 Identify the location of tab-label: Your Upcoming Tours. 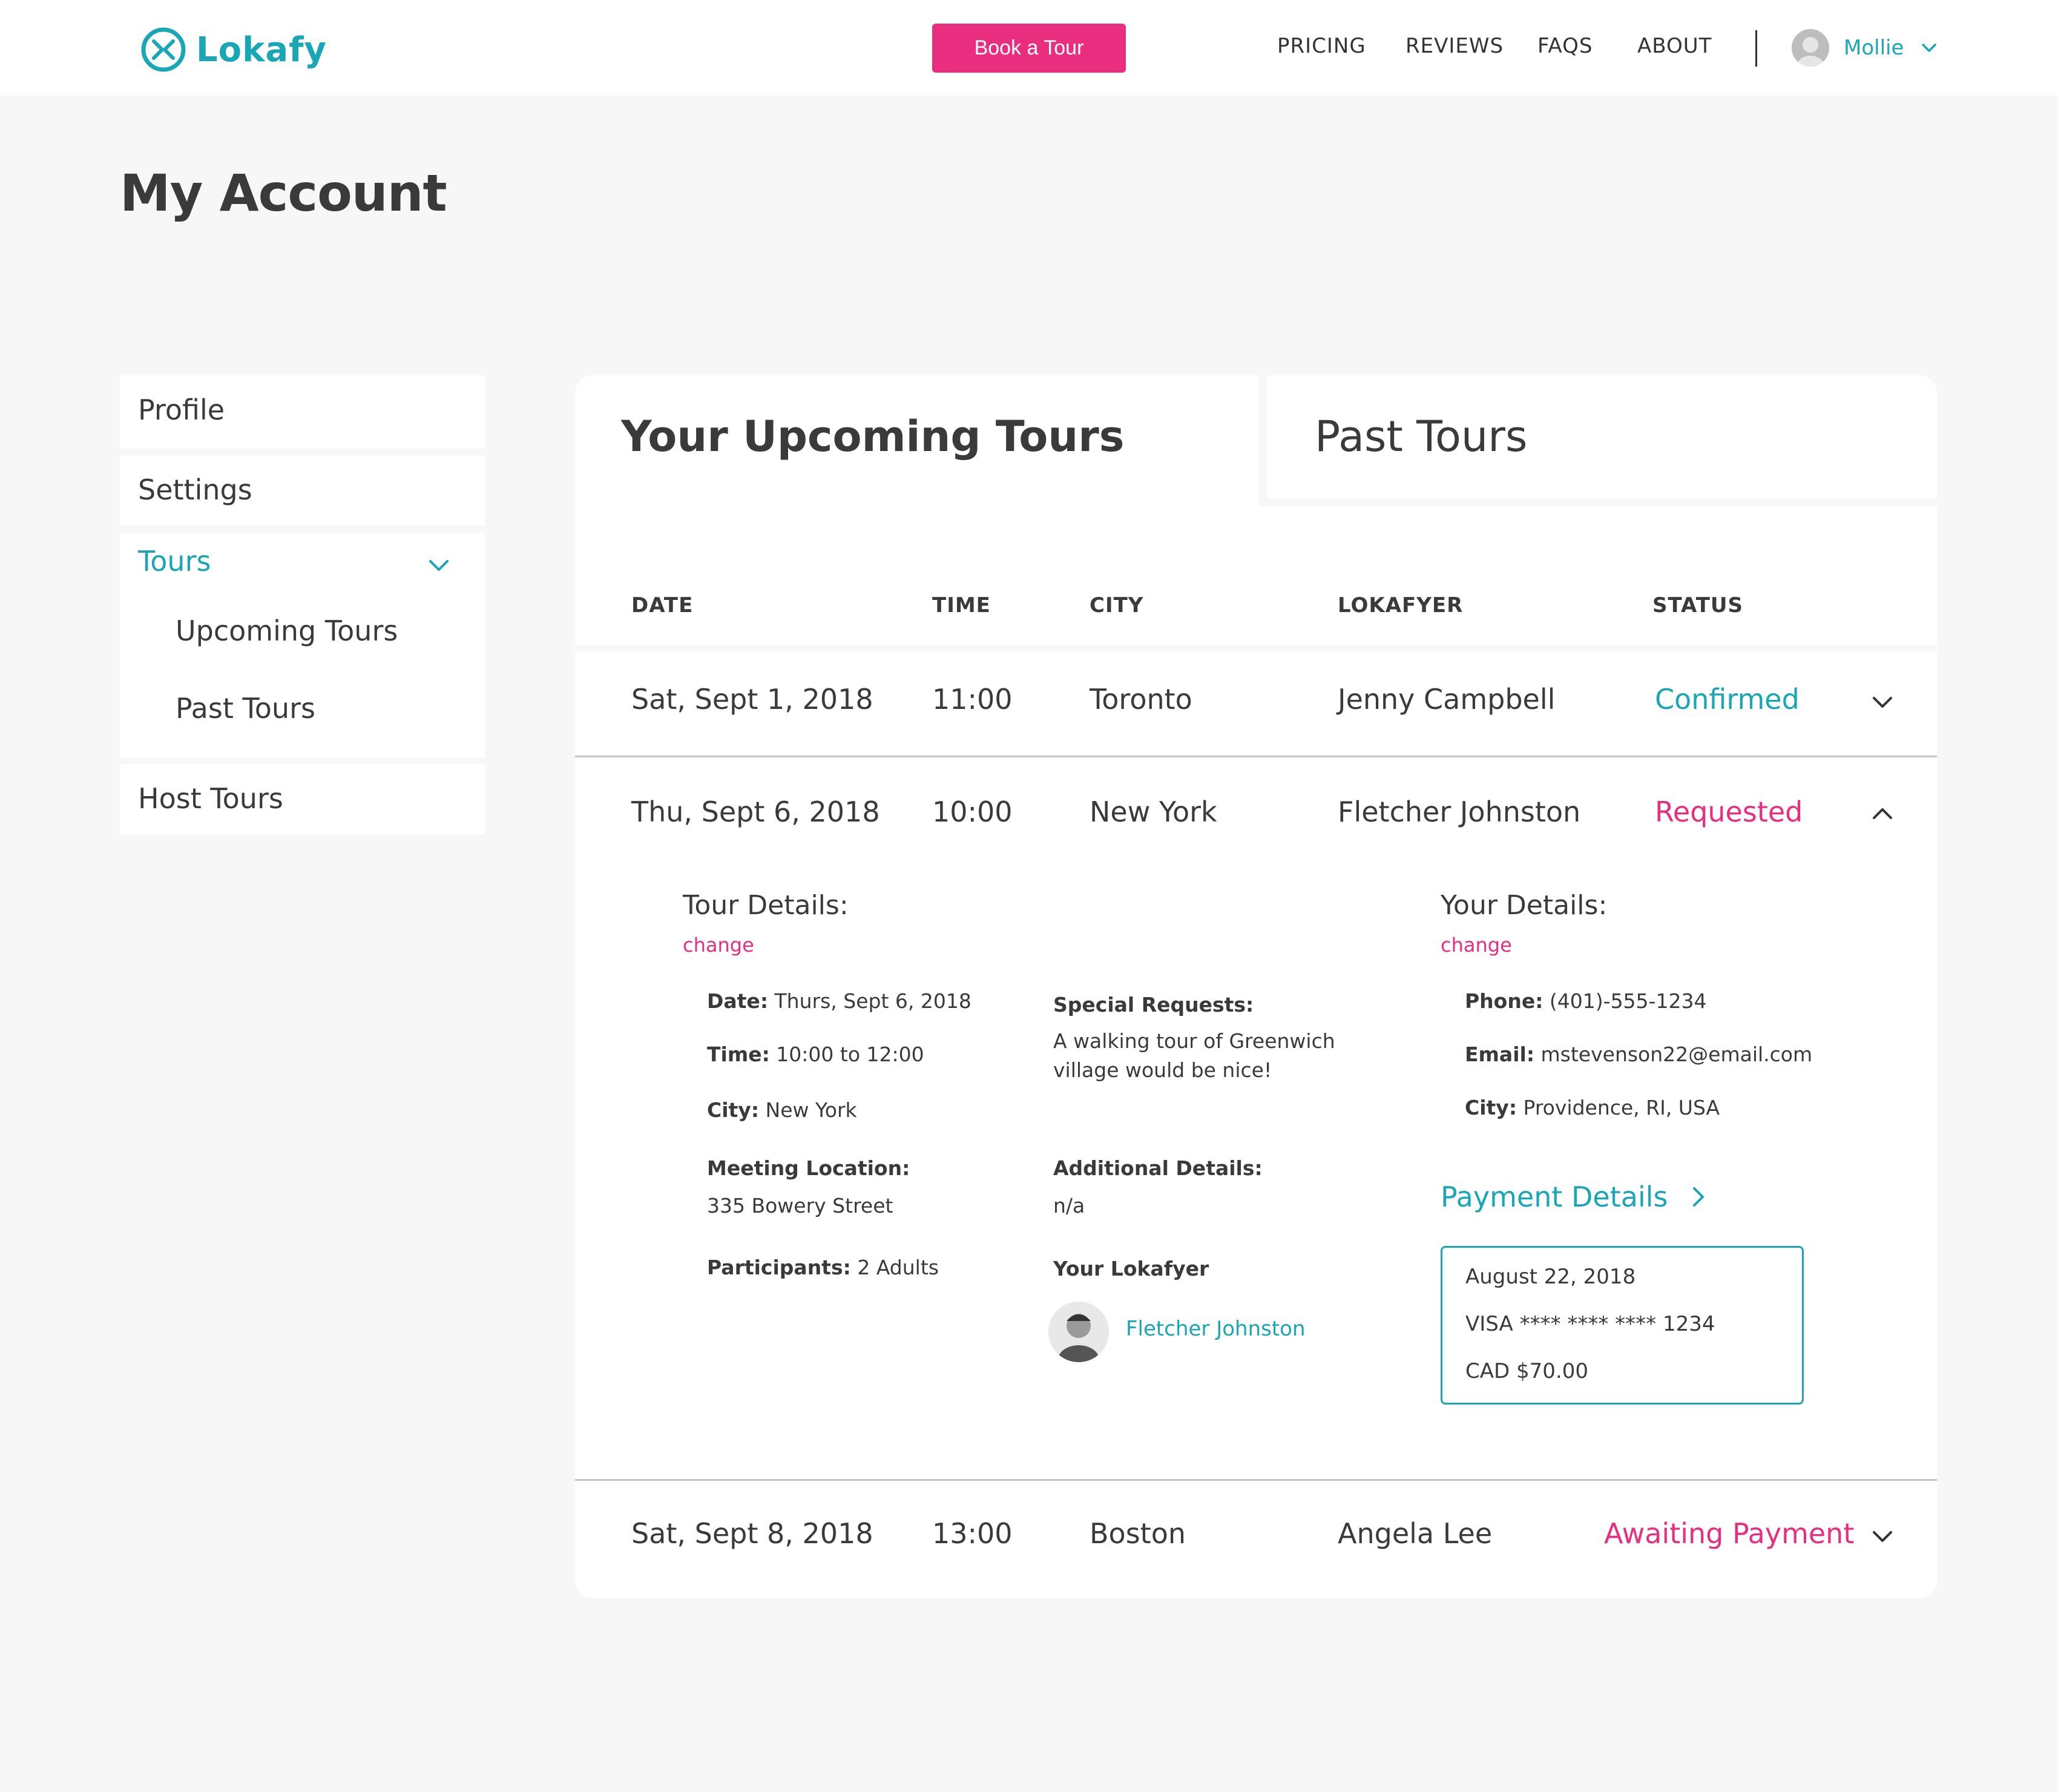
(873, 436).